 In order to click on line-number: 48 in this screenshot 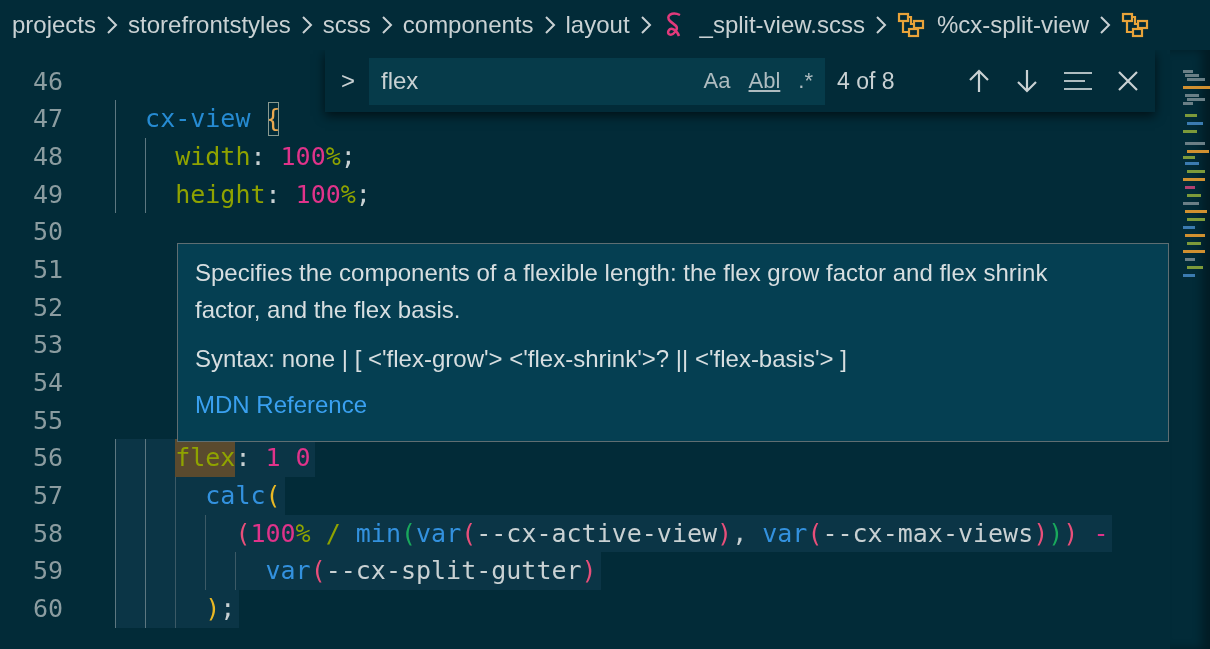, I will do `click(47, 156)`.